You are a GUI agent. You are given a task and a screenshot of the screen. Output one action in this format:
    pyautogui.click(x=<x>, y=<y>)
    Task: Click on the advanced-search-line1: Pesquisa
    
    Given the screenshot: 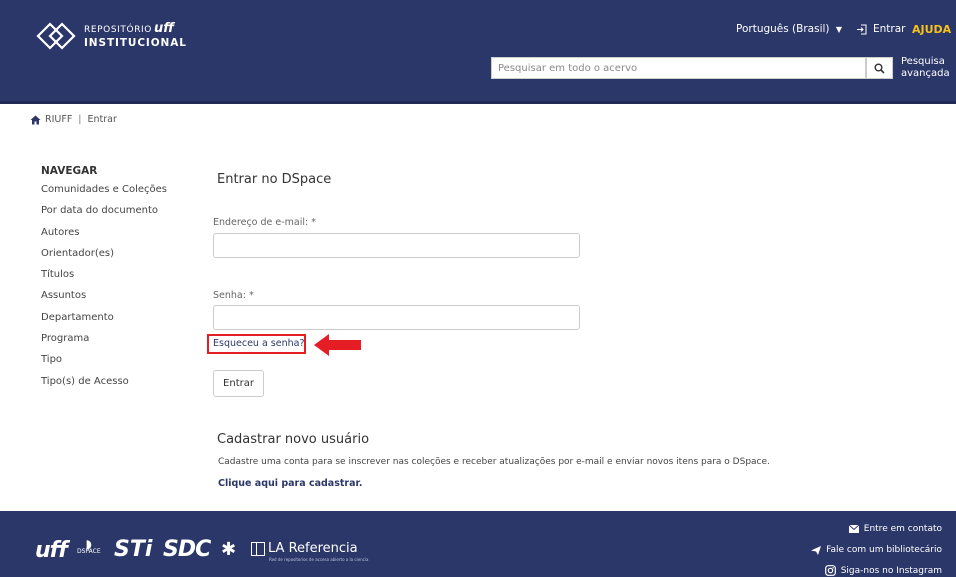 What is the action you would take?
    pyautogui.click(x=923, y=61)
    